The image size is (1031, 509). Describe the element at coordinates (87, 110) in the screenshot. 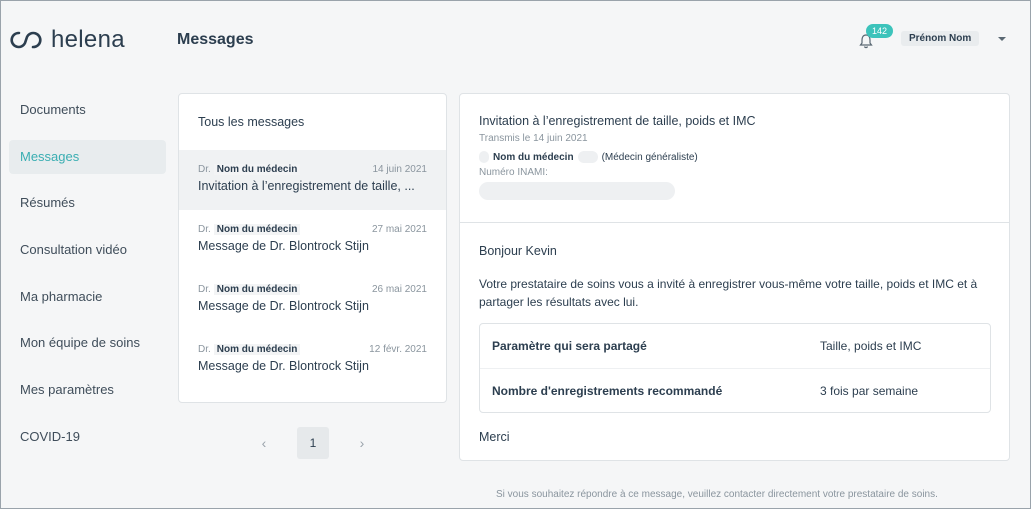

I see `sidebar-item-documents: Documents` at that location.